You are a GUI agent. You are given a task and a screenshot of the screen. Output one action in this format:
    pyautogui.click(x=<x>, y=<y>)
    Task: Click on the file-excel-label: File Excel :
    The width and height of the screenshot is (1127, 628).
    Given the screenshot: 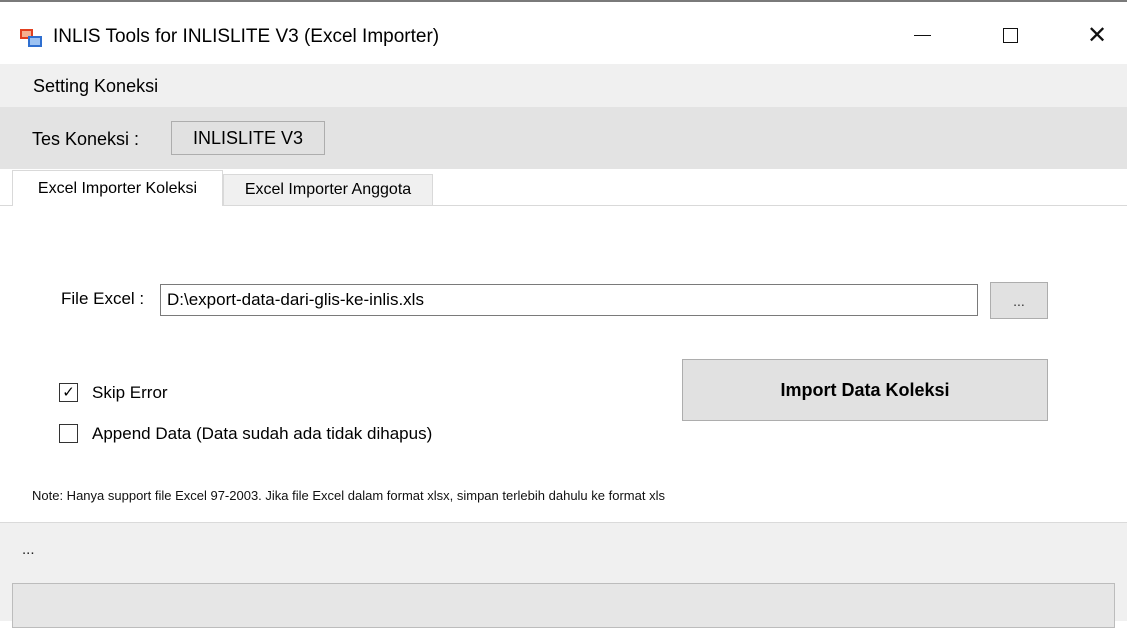 What is the action you would take?
    pyautogui.click(x=103, y=298)
    